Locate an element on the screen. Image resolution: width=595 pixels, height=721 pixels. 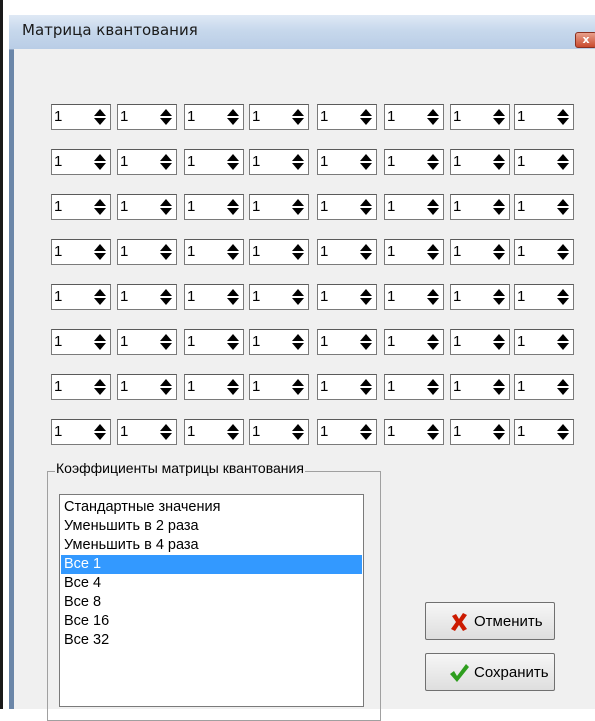
close-button: x is located at coordinates (585, 40).